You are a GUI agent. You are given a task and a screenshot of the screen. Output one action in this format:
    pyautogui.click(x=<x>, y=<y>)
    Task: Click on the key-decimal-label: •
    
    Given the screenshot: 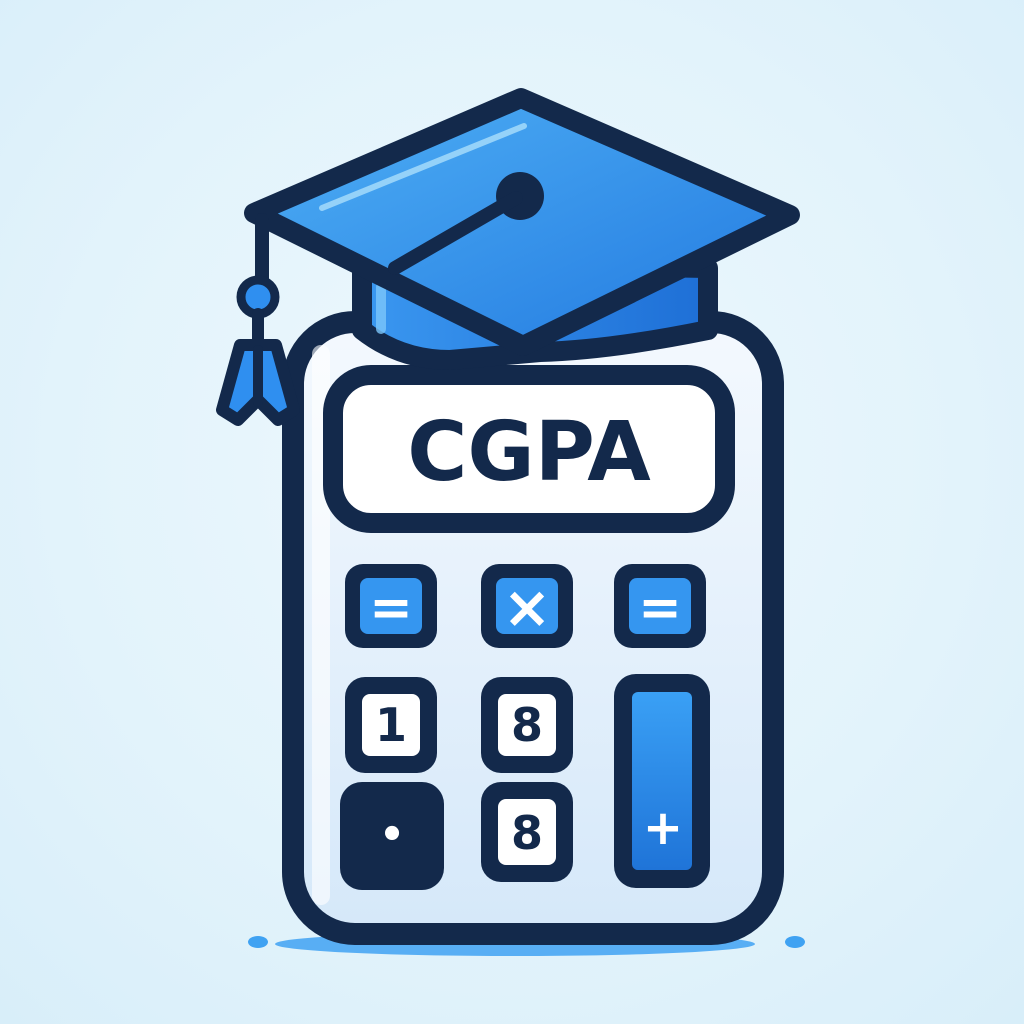 What is the action you would take?
    pyautogui.click(x=392, y=835)
    